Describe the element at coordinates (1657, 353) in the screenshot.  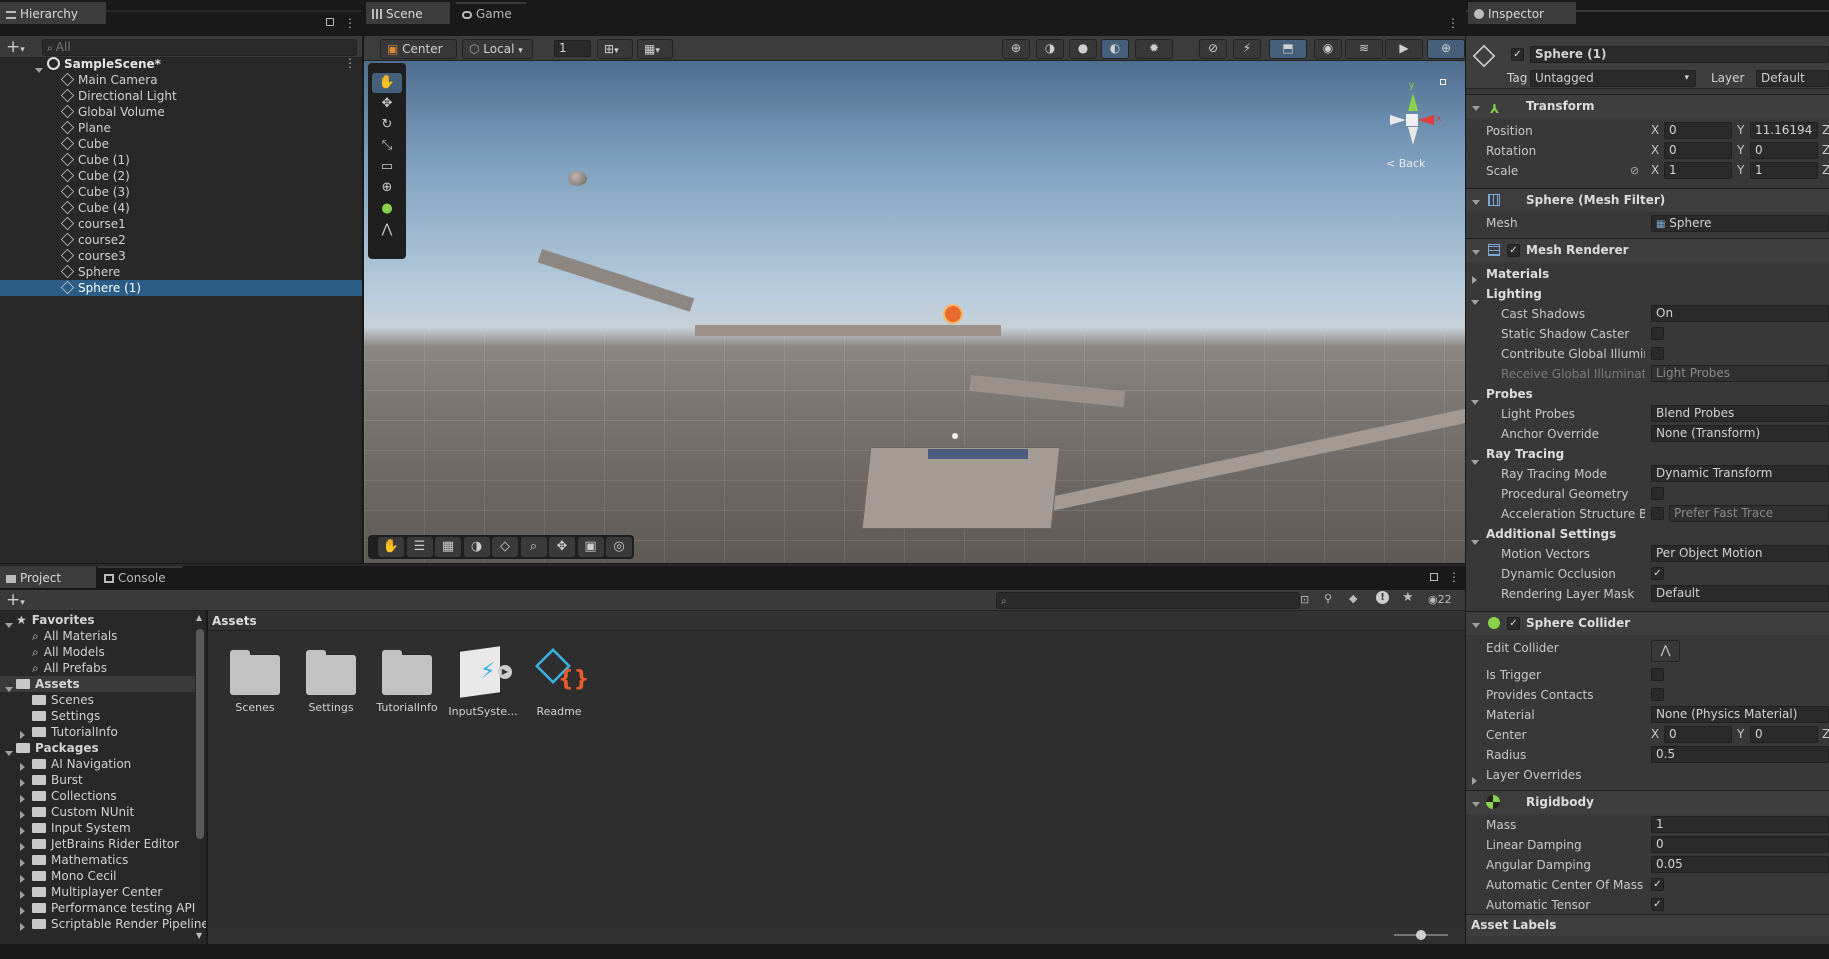
I see `contribute-gi-row-checkbox` at that location.